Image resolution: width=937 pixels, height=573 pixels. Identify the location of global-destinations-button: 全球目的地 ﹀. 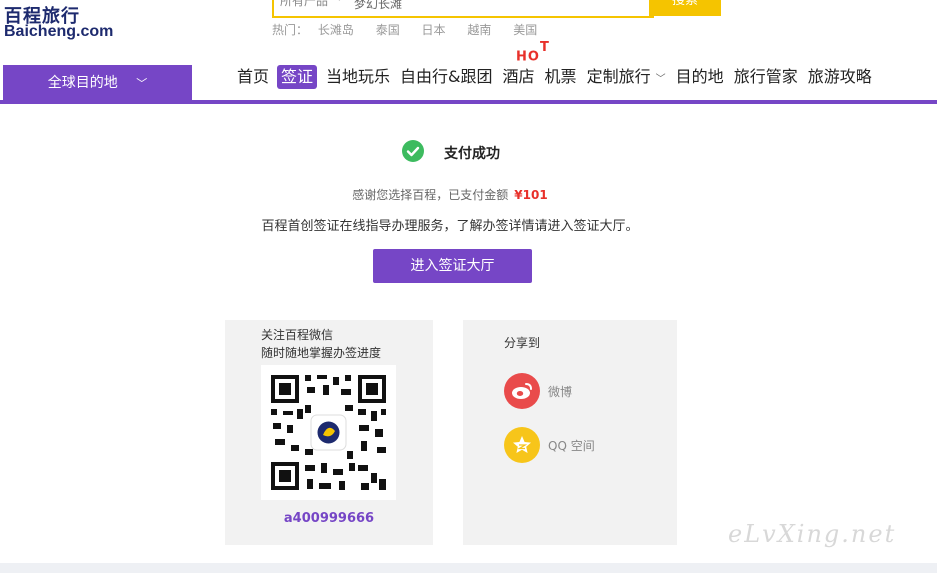
(97, 83).